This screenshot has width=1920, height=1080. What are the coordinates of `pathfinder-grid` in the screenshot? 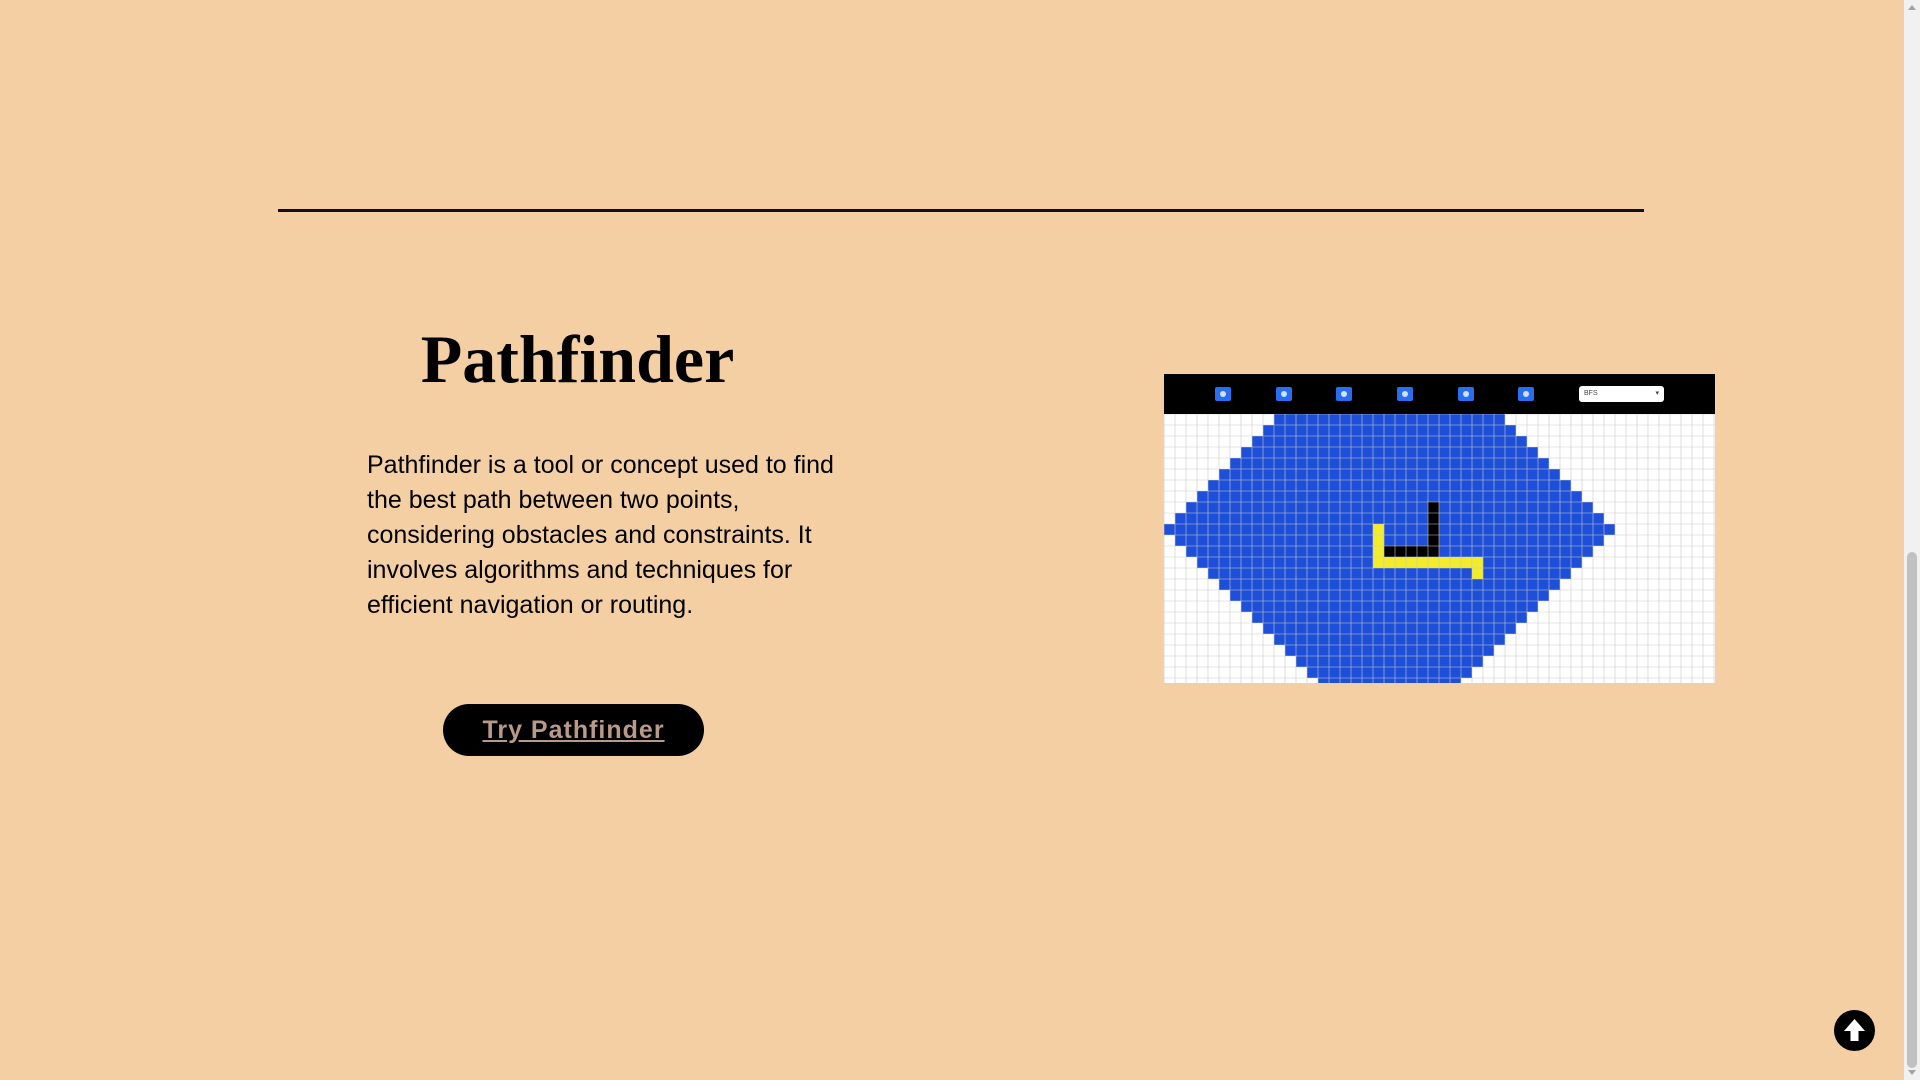 It's located at (1439, 548).